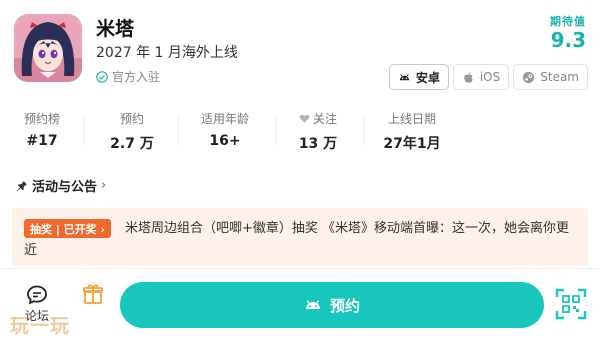  Describe the element at coordinates (568, 21) in the screenshot. I see `rating-label: 期待值` at that location.